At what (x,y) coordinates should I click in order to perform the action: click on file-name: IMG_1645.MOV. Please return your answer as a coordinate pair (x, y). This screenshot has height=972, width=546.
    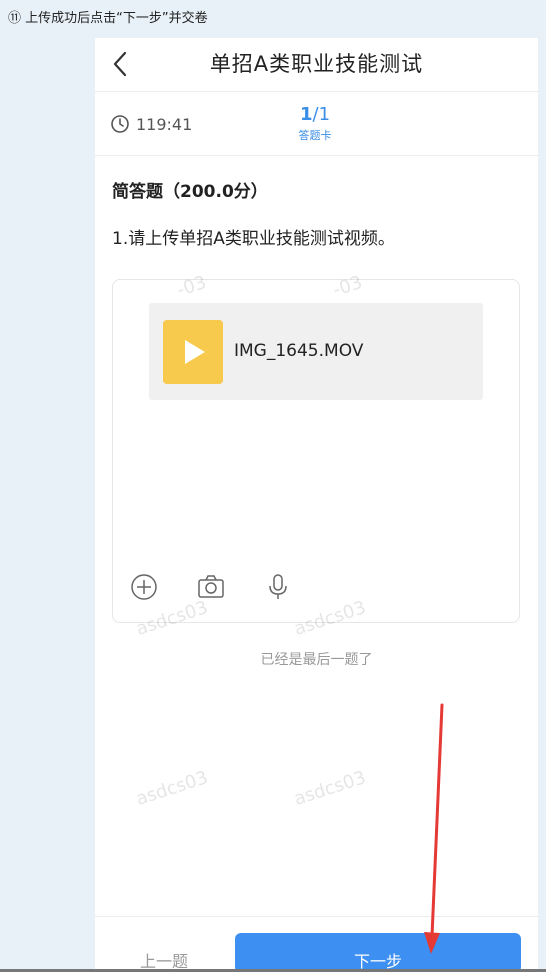
    Looking at the image, I should click on (299, 351).